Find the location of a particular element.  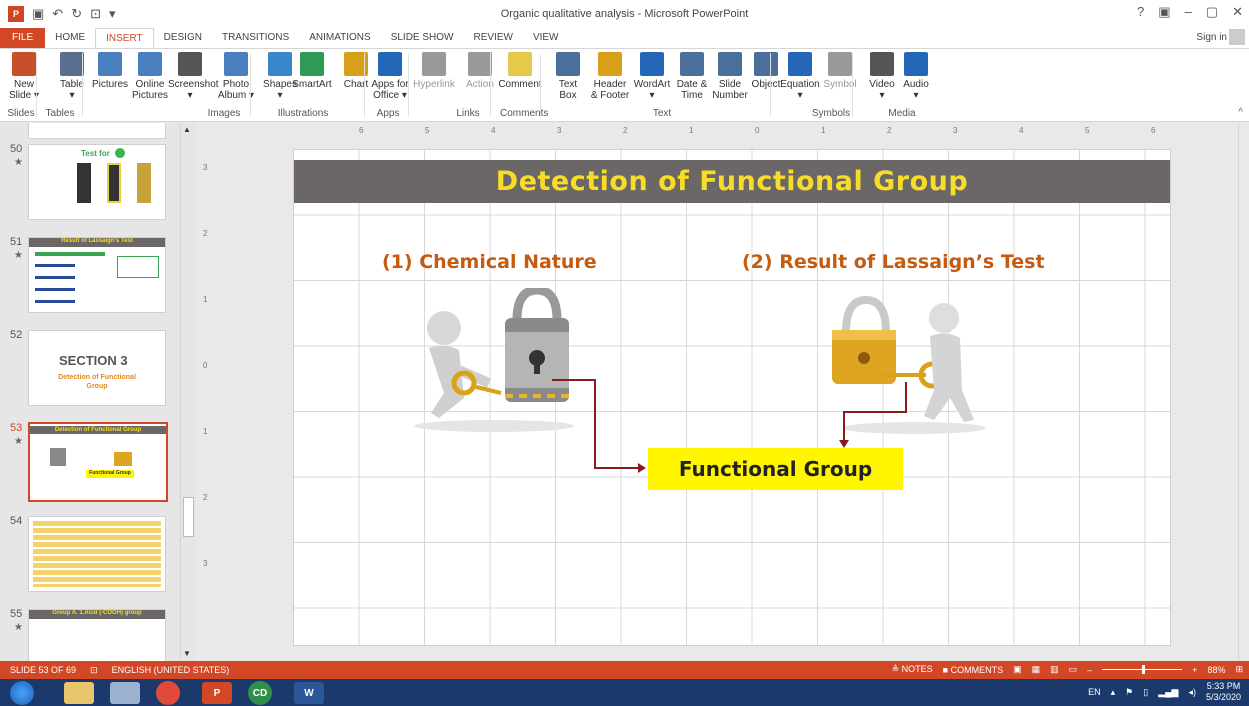

slide-number: 55 is located at coordinates (16, 614).